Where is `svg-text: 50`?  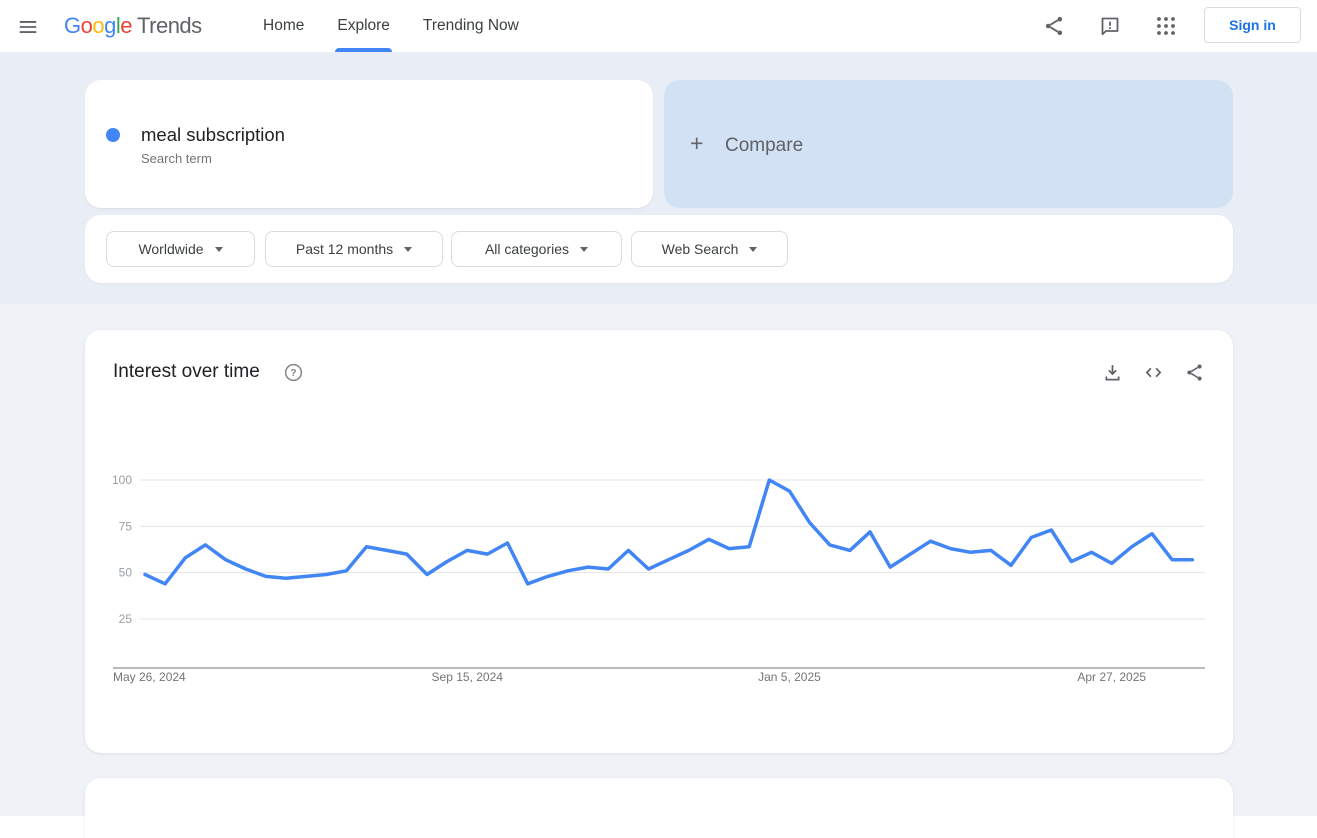
svg-text: 50 is located at coordinates (126, 573).